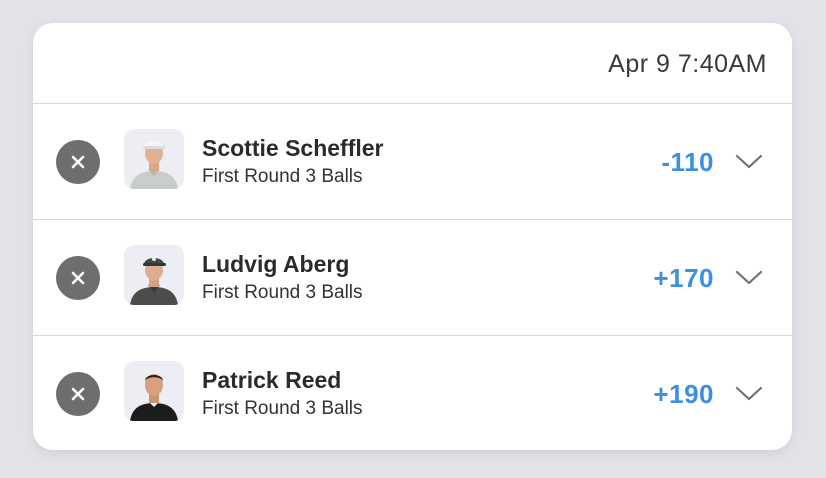 This screenshot has height=478, width=826. I want to click on player-name: Ludvig Aberg, so click(276, 264).